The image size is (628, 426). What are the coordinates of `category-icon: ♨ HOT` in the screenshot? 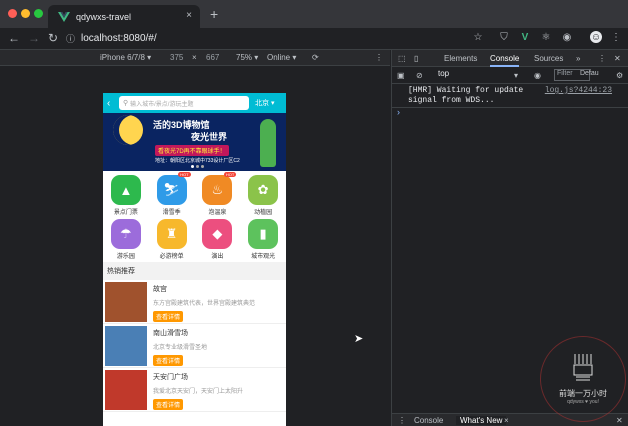 It's located at (219, 188).